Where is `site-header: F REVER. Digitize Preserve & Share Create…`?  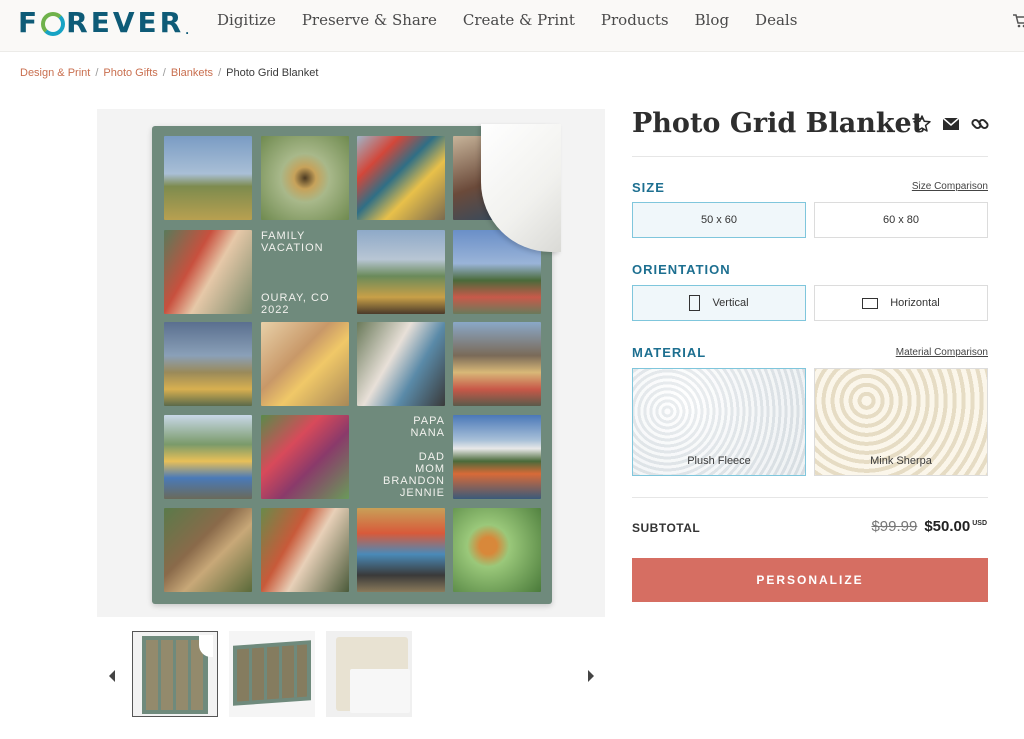
site-header: F REVER. Digitize Preserve & Share Create… is located at coordinates (512, 26).